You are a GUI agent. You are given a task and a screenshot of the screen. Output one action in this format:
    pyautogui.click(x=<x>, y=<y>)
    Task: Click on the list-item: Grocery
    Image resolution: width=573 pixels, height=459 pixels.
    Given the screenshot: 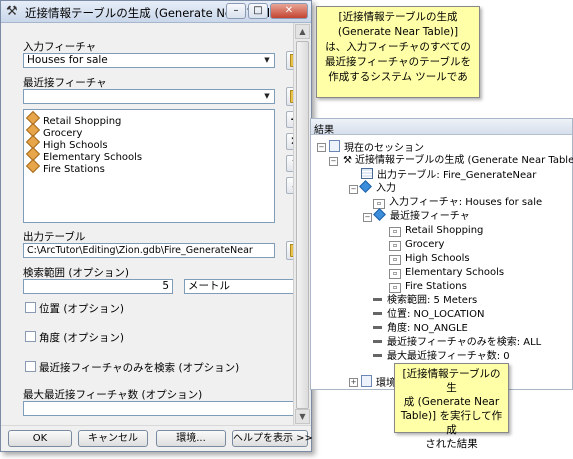 What is the action you would take?
    pyautogui.click(x=53, y=130)
    